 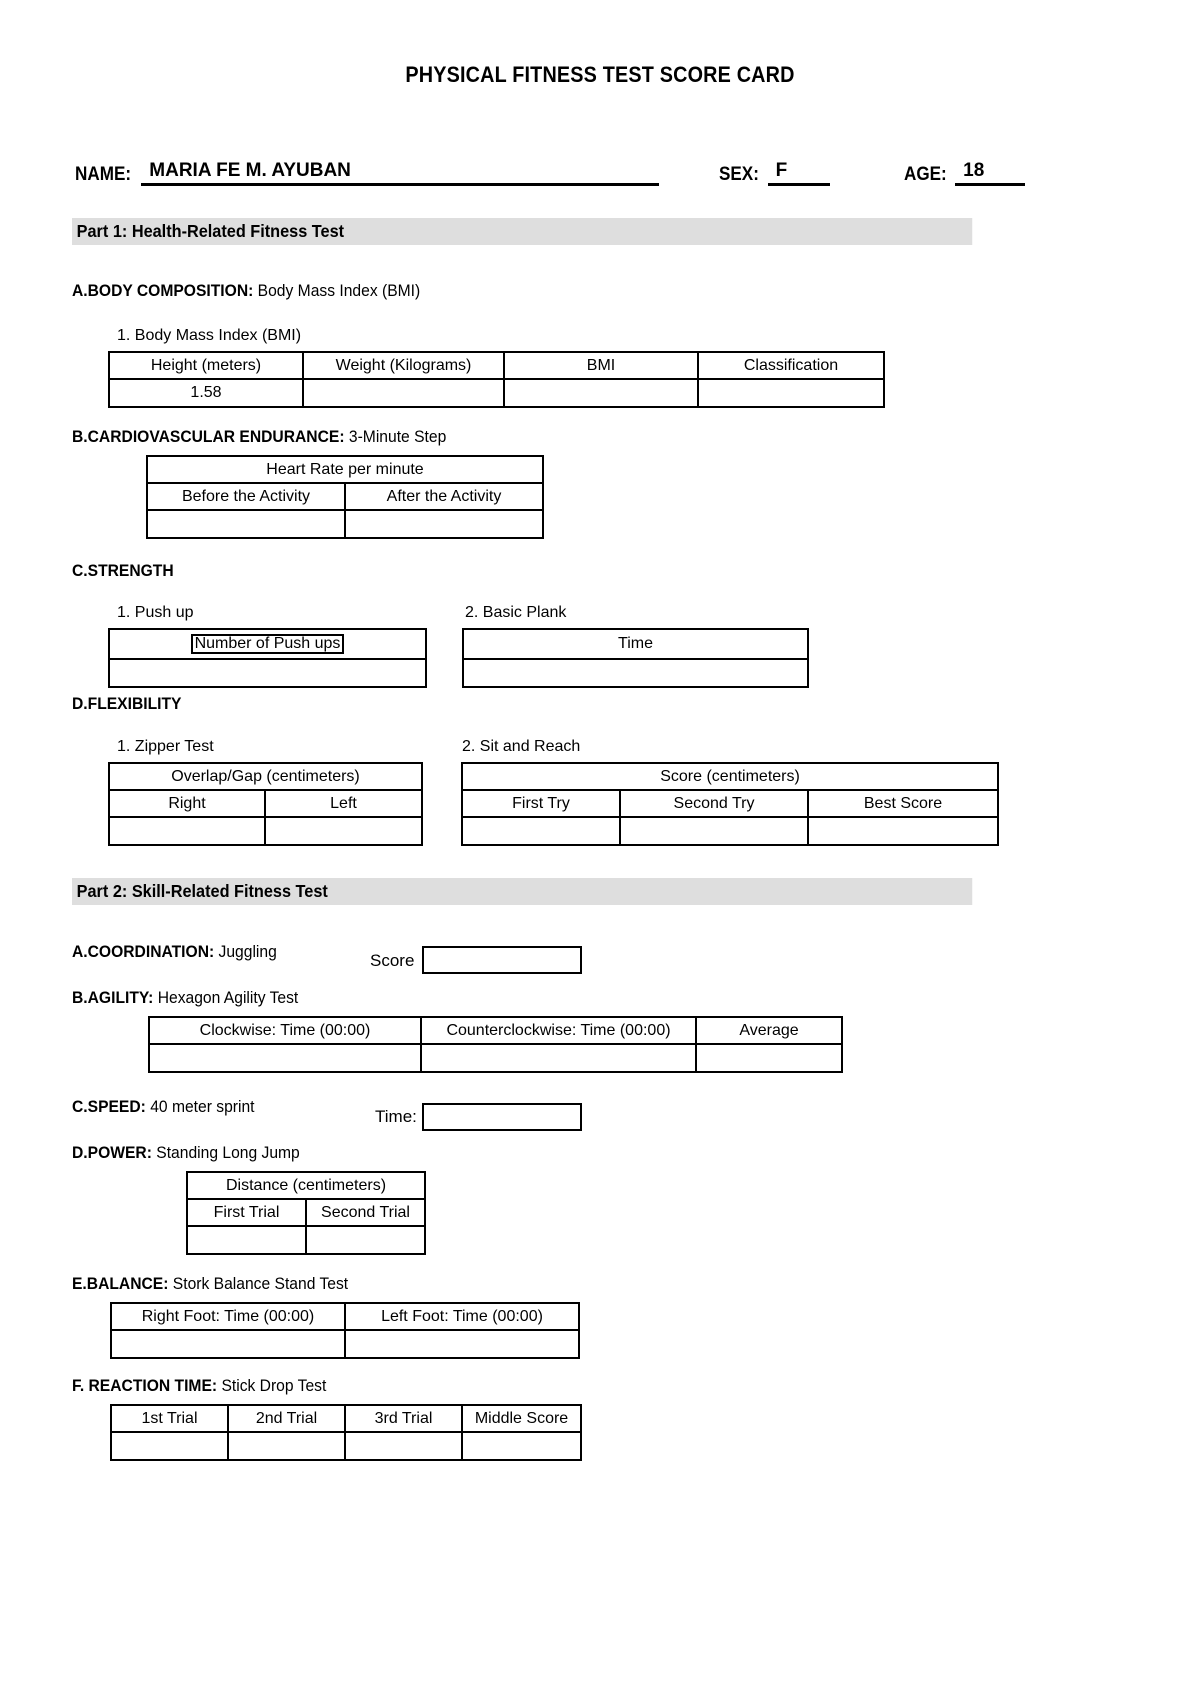 I want to click on table-row: Time, so click(x=635, y=644).